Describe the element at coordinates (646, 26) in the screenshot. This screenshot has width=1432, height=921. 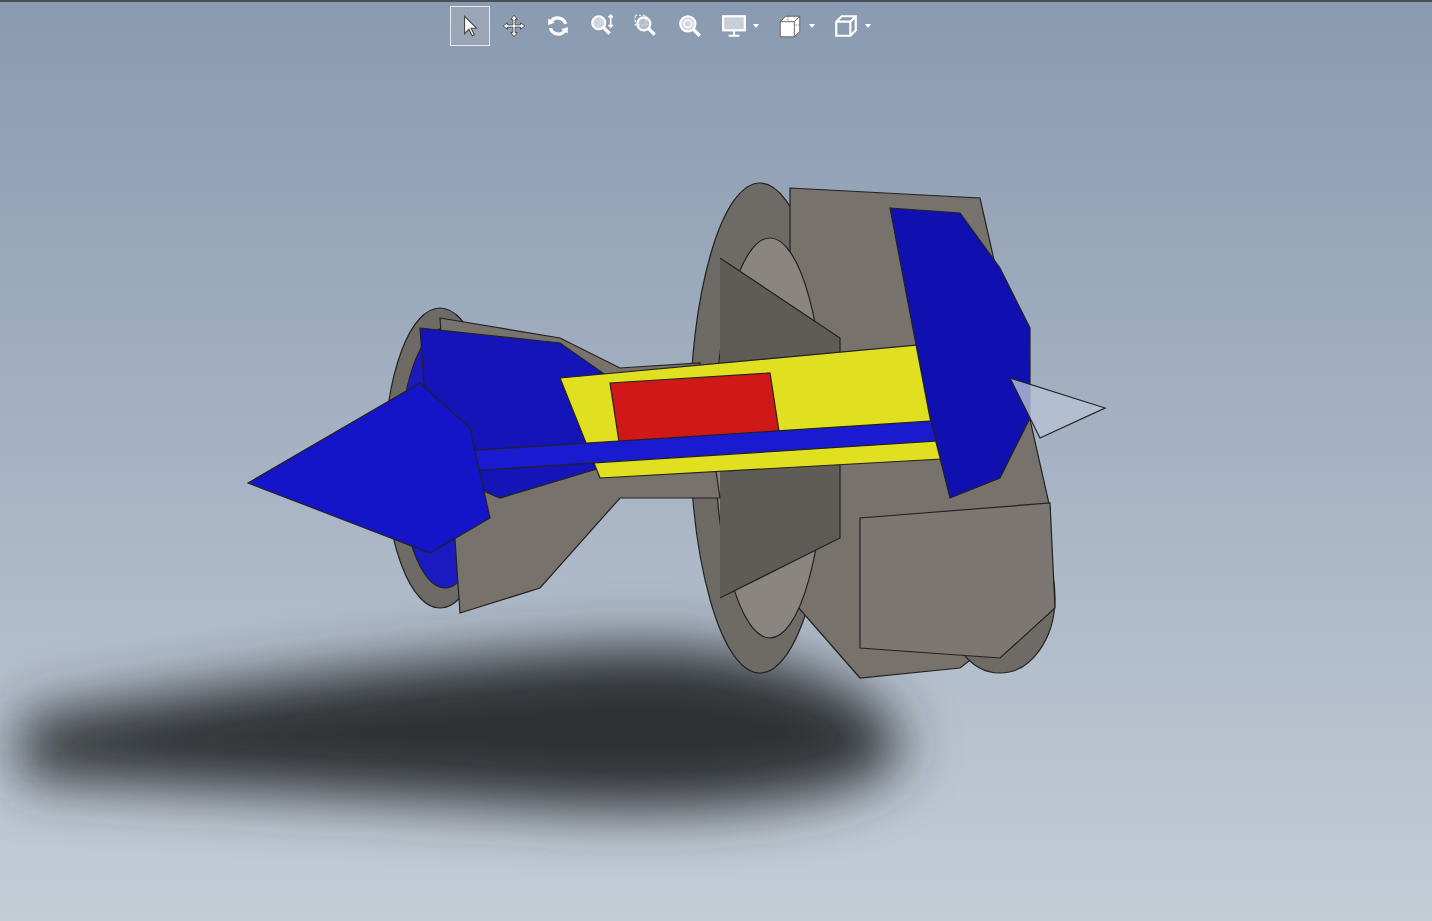
I see `zoom-area-icon` at that location.